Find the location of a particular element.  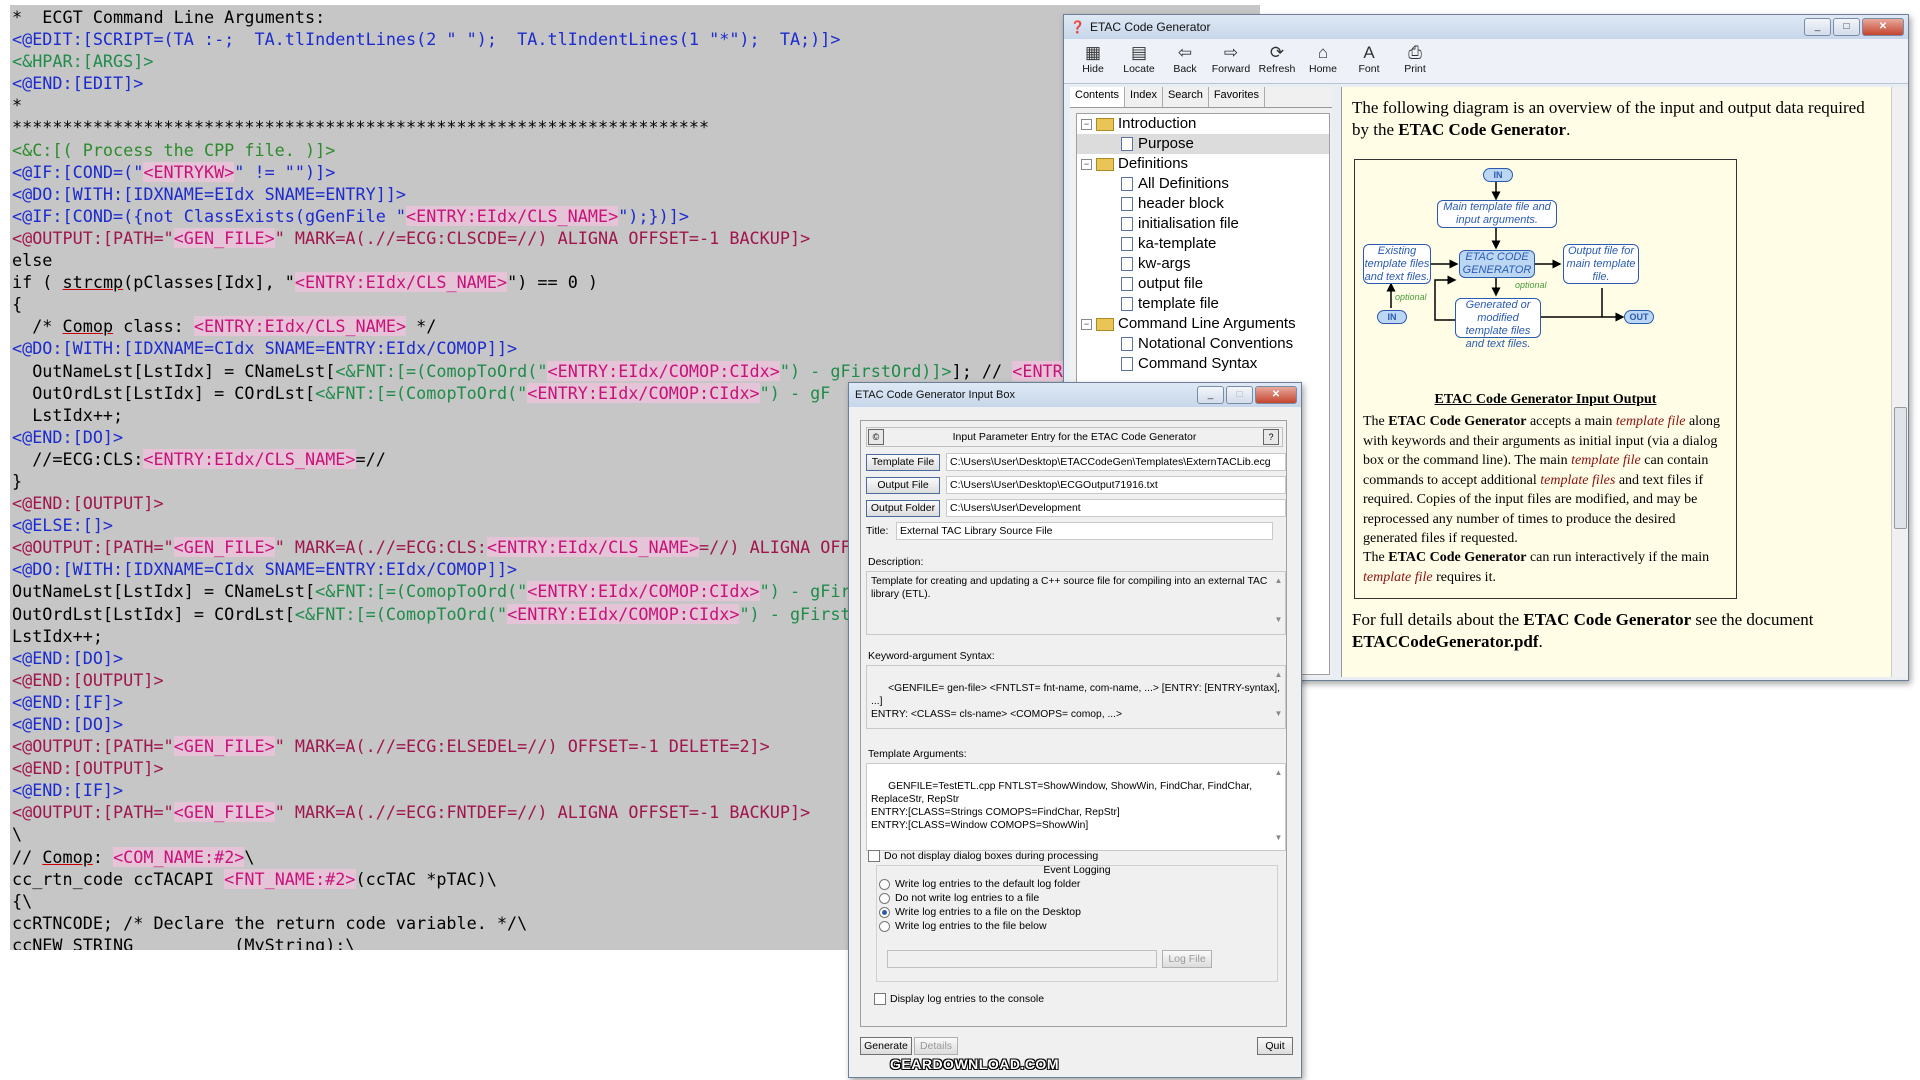

log-file-field is located at coordinates (1022, 959).